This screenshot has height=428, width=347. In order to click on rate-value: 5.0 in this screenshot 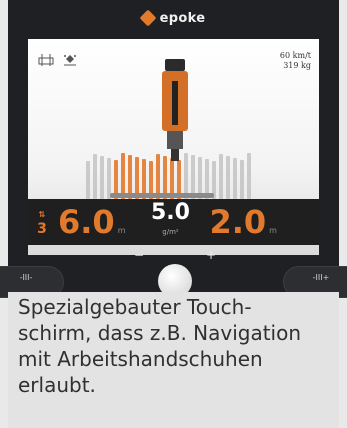, I will do `click(170, 212)`.